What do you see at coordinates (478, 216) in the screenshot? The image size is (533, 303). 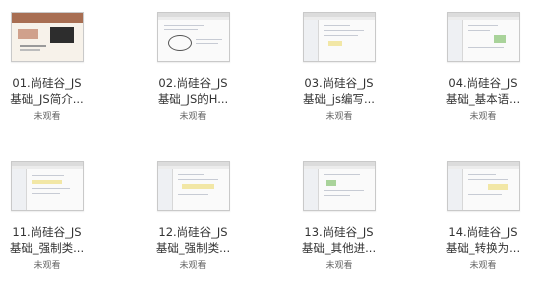 I see `video-card: 14.尚硅谷_JS 基础_转换为... 未观看` at bounding box center [478, 216].